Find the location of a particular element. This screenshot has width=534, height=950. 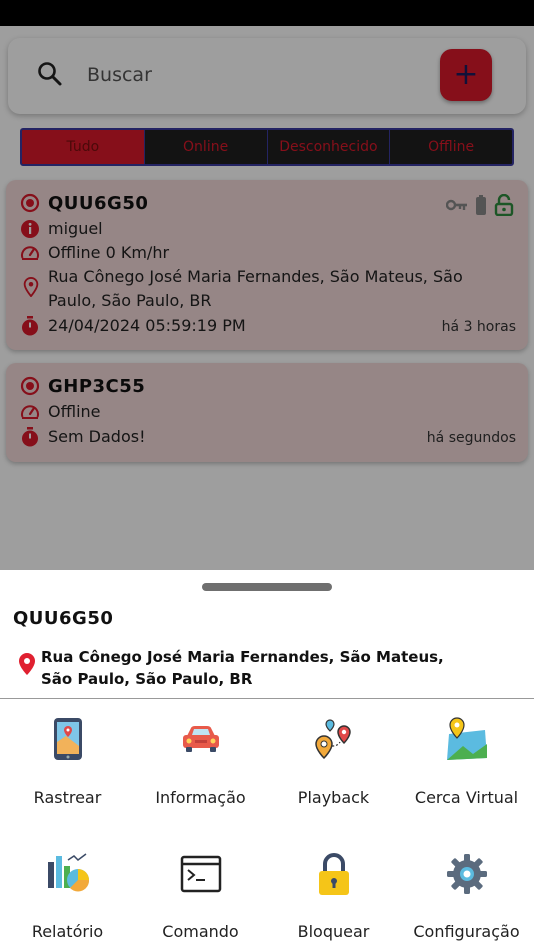

gear-icon is located at coordinates (466, 874).